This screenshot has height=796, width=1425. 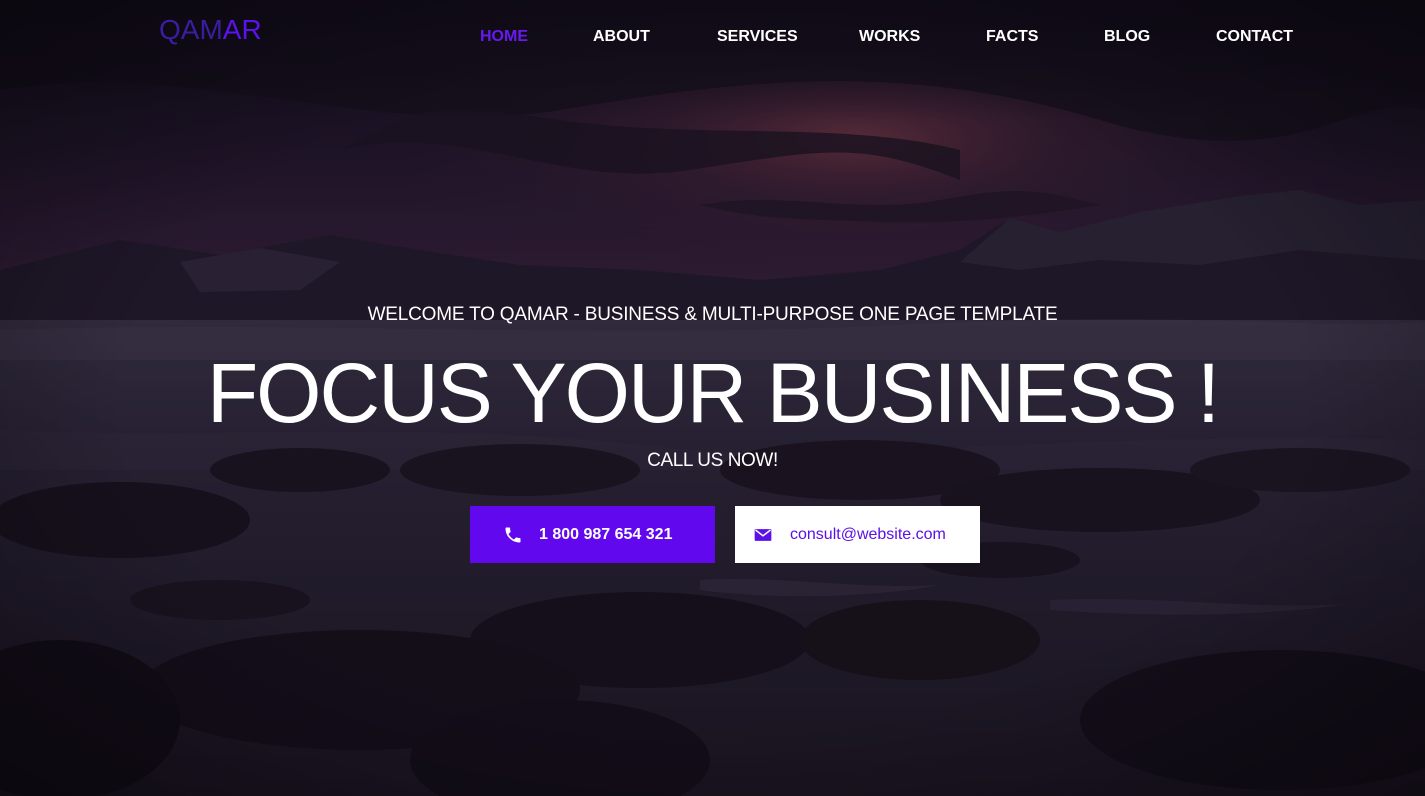 I want to click on nav-item-about: ABOUT, so click(x=621, y=37).